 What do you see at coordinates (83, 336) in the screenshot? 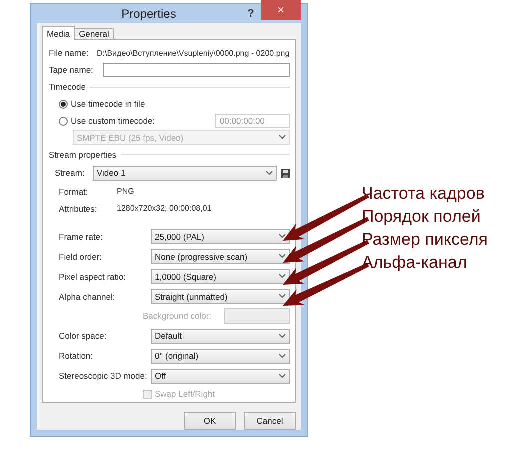
I see `field-label: Color space:` at bounding box center [83, 336].